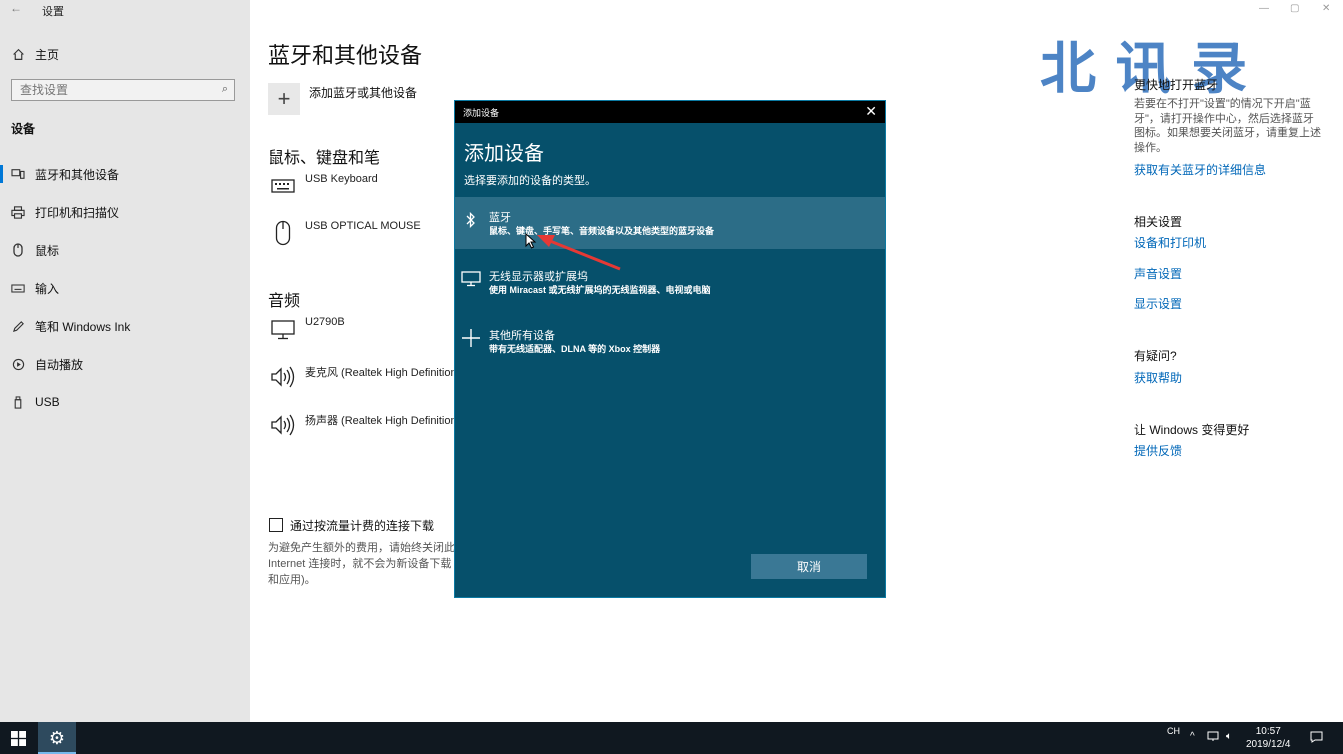 The image size is (1343, 754). Describe the element at coordinates (47, 250) in the screenshot. I see `sidebar-item-label: 鼠标` at that location.